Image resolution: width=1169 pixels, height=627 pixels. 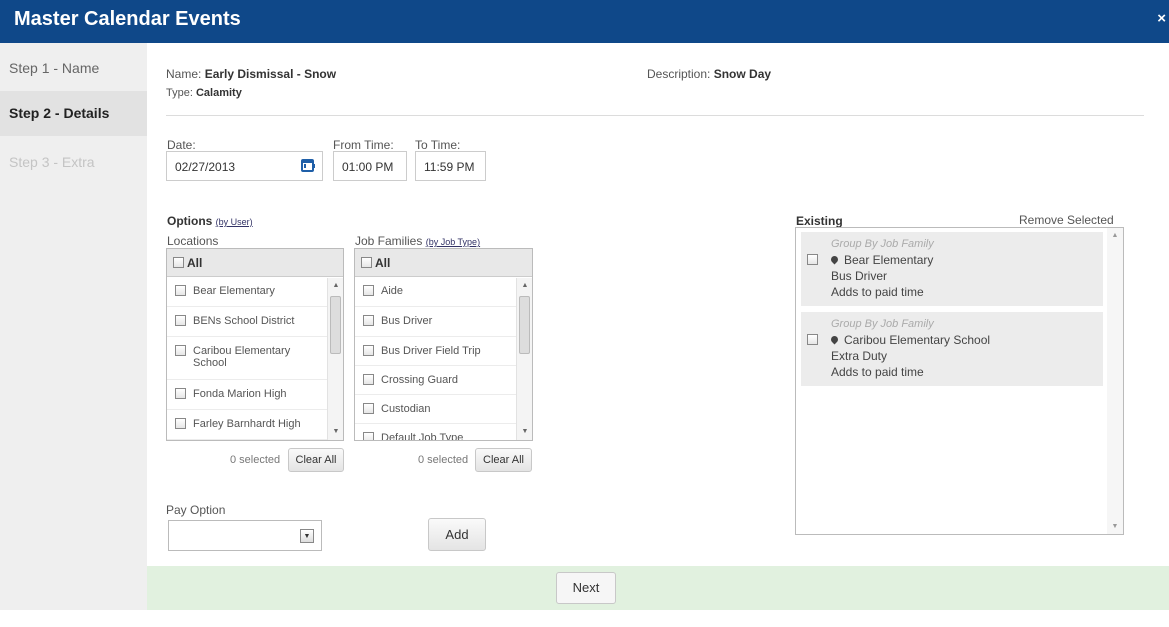 I want to click on pay-option-select: ▼, so click(x=245, y=535).